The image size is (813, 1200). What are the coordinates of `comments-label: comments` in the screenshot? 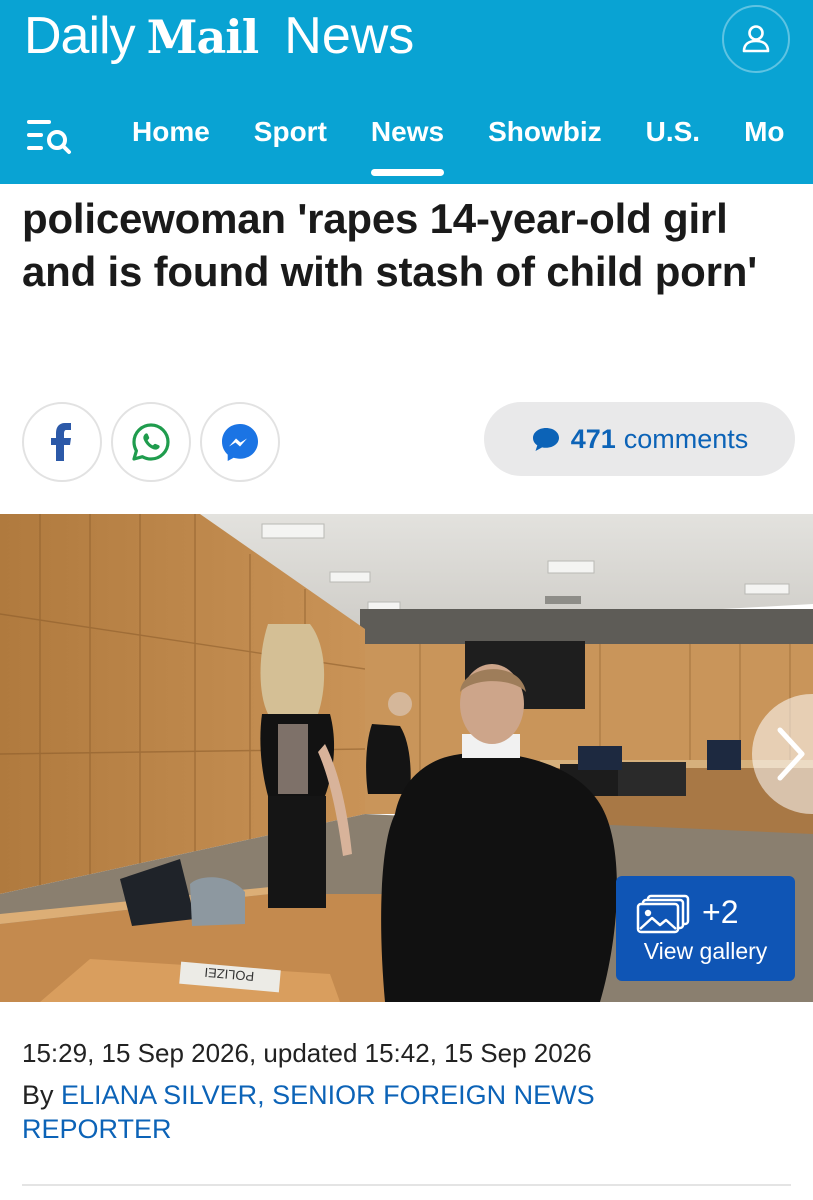 It's located at (686, 438).